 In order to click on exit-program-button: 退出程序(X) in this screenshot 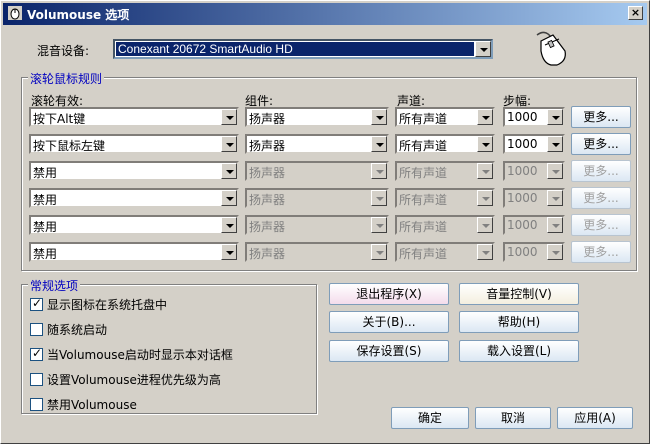, I will do `click(389, 294)`.